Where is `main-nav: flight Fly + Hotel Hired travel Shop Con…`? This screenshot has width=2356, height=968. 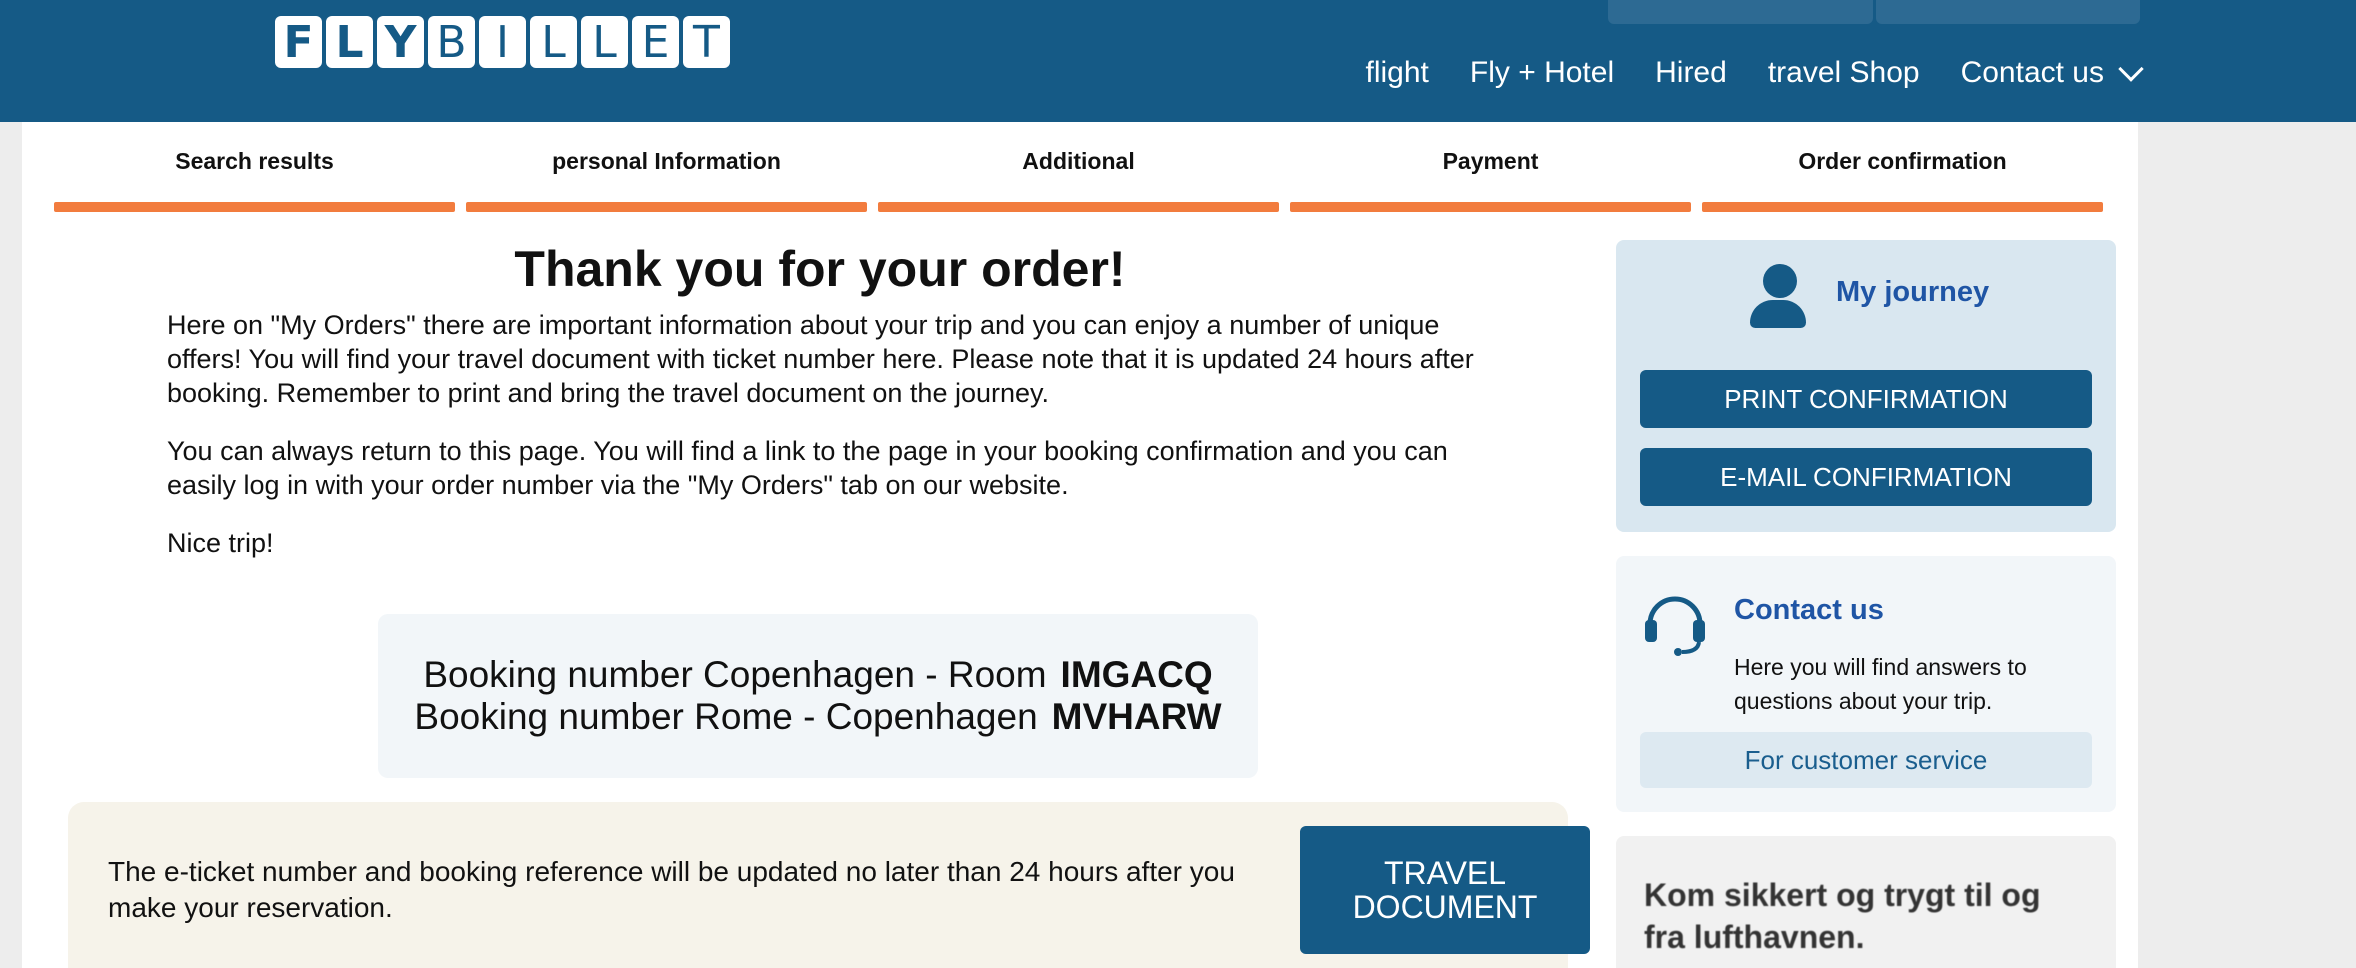
main-nav: flight Fly + Hotel Hired travel Shop Con… is located at coordinates (1755, 73).